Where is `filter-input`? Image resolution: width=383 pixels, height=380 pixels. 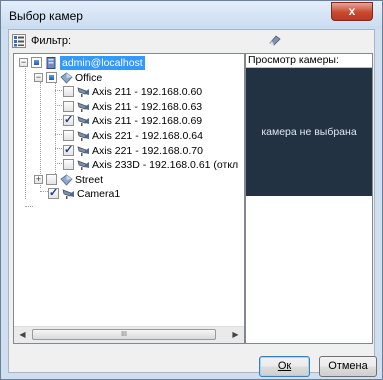
filter-input is located at coordinates (175, 41).